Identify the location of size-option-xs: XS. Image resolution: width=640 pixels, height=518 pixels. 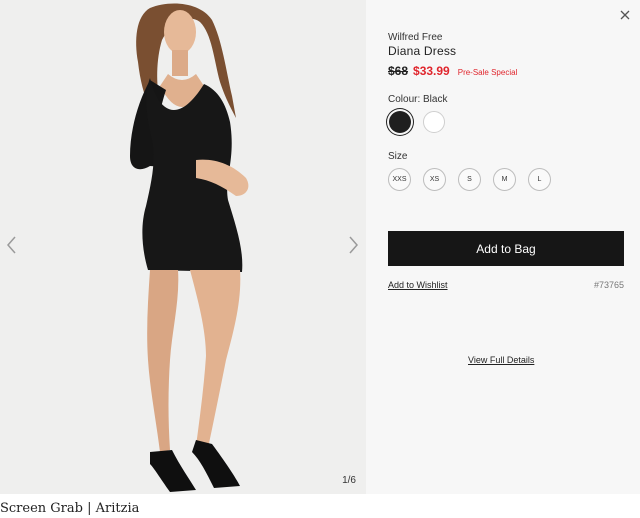
(434, 179).